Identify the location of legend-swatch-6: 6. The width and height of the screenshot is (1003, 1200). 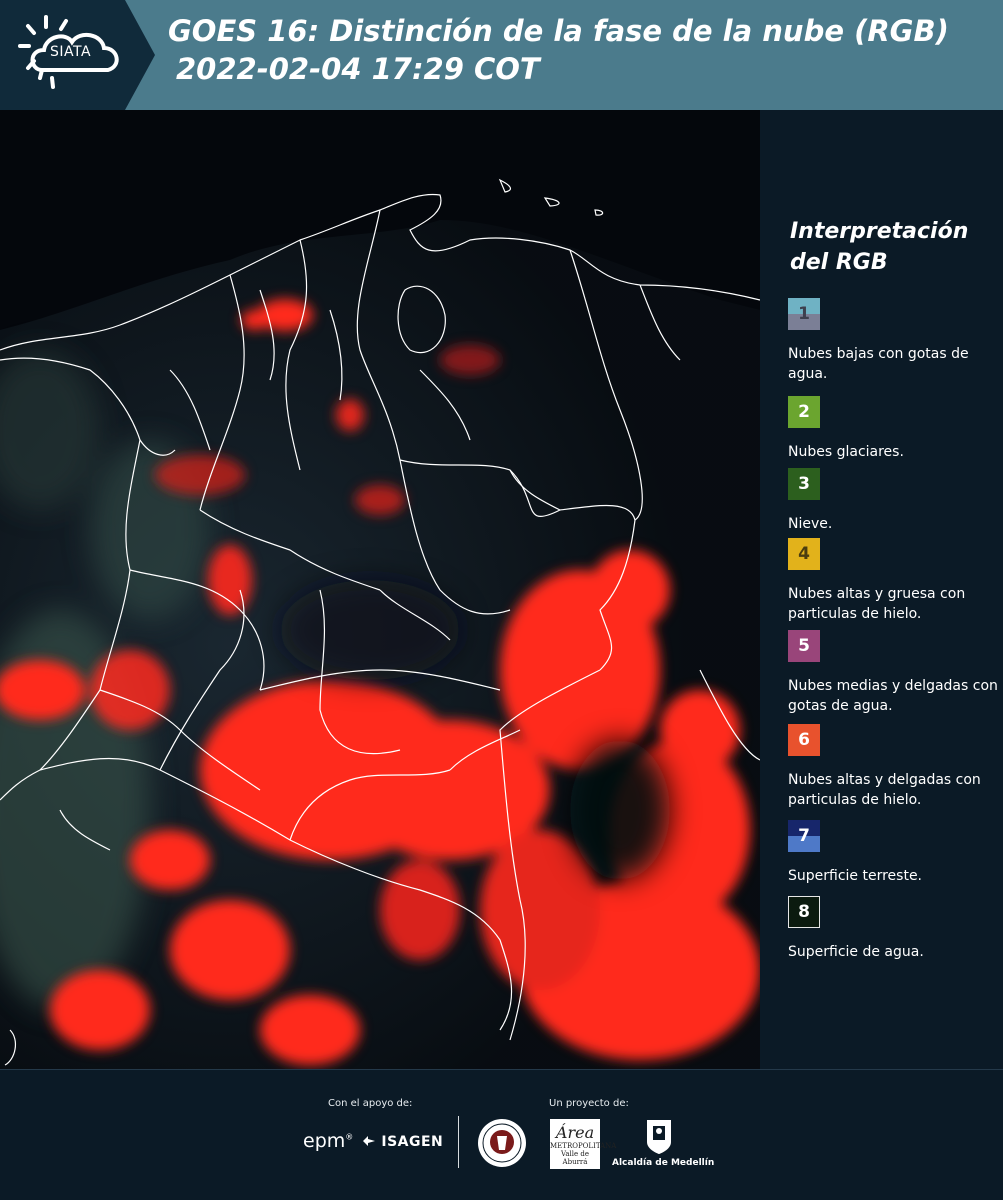
(804, 740).